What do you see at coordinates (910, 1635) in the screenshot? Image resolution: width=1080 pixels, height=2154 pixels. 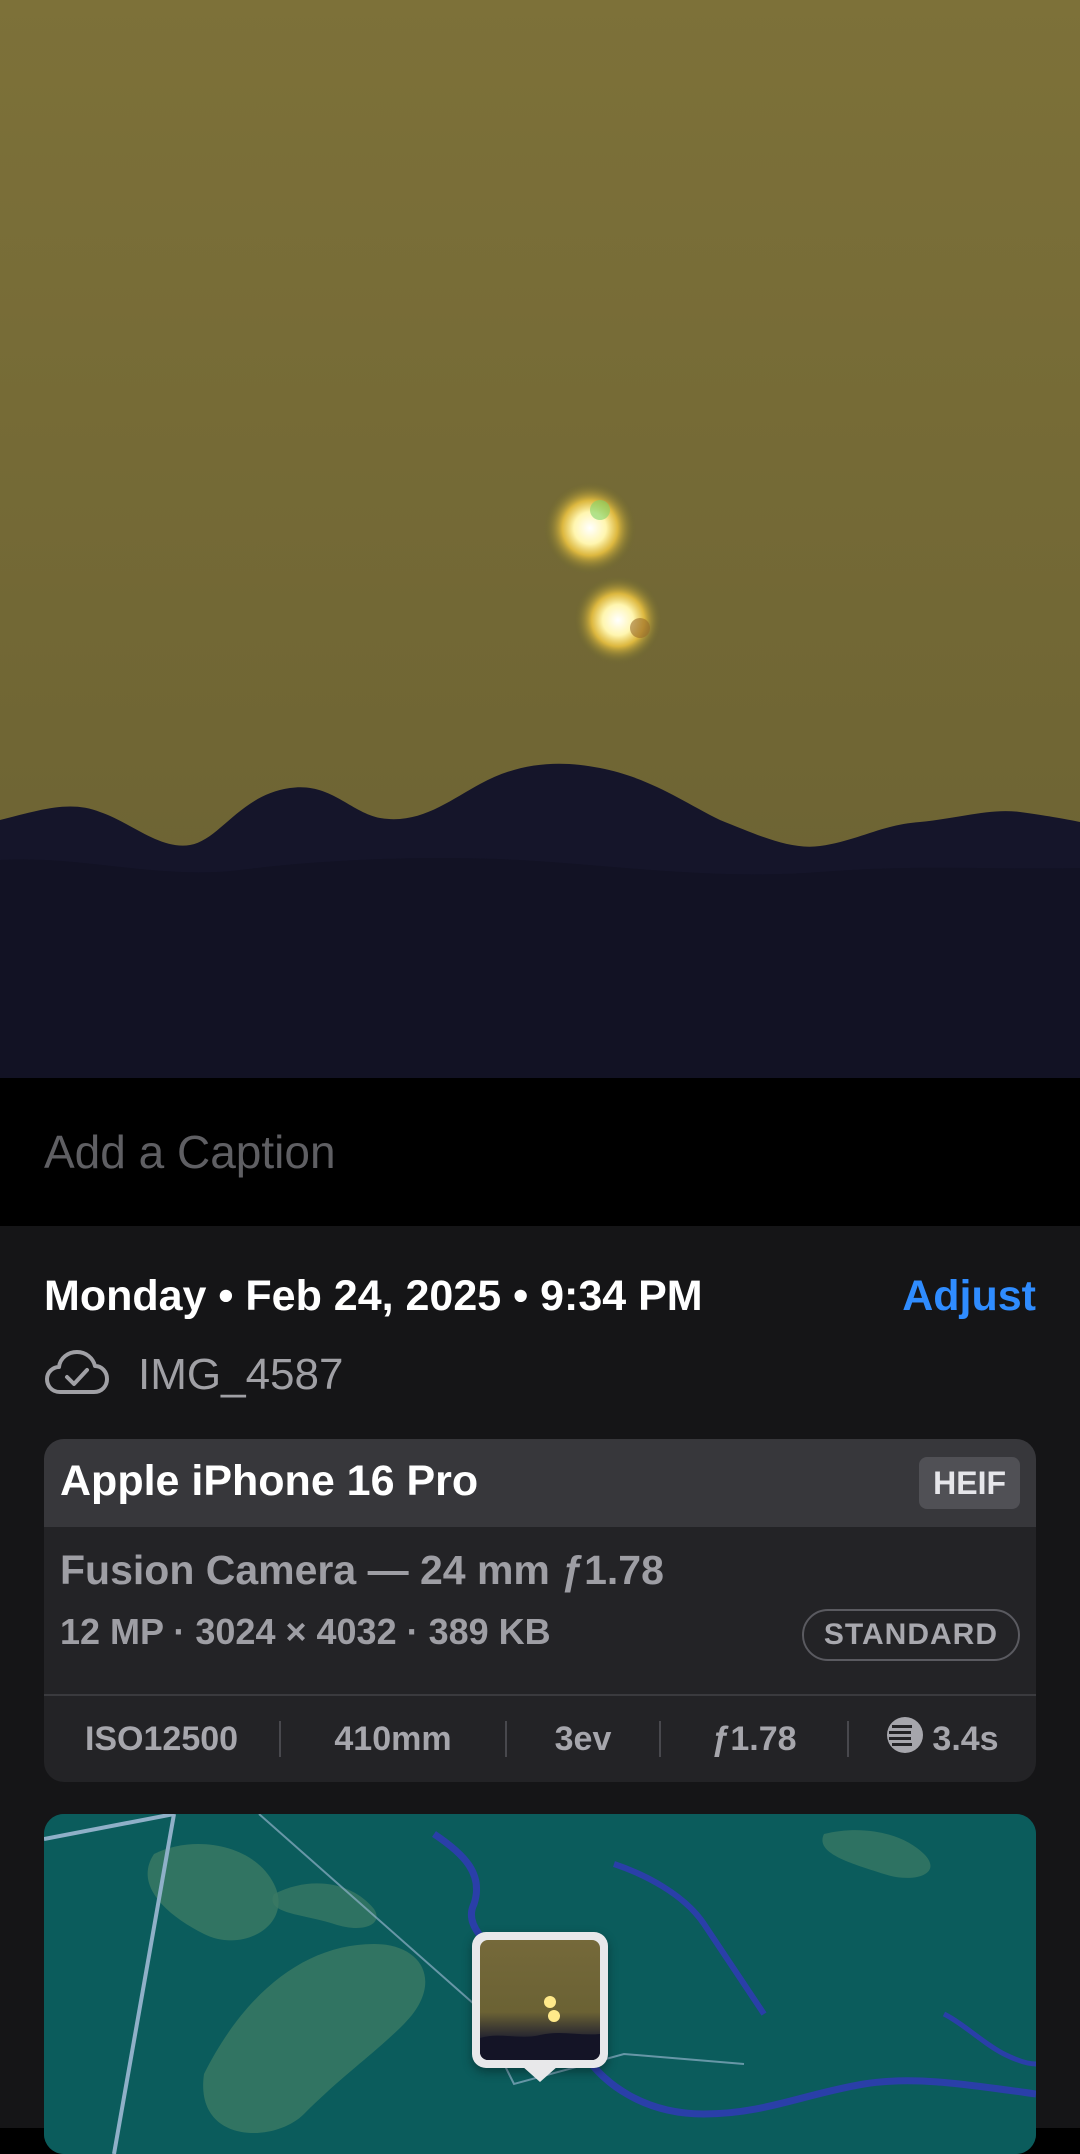 I see `photographic-style-badge: STANDARD` at bounding box center [910, 1635].